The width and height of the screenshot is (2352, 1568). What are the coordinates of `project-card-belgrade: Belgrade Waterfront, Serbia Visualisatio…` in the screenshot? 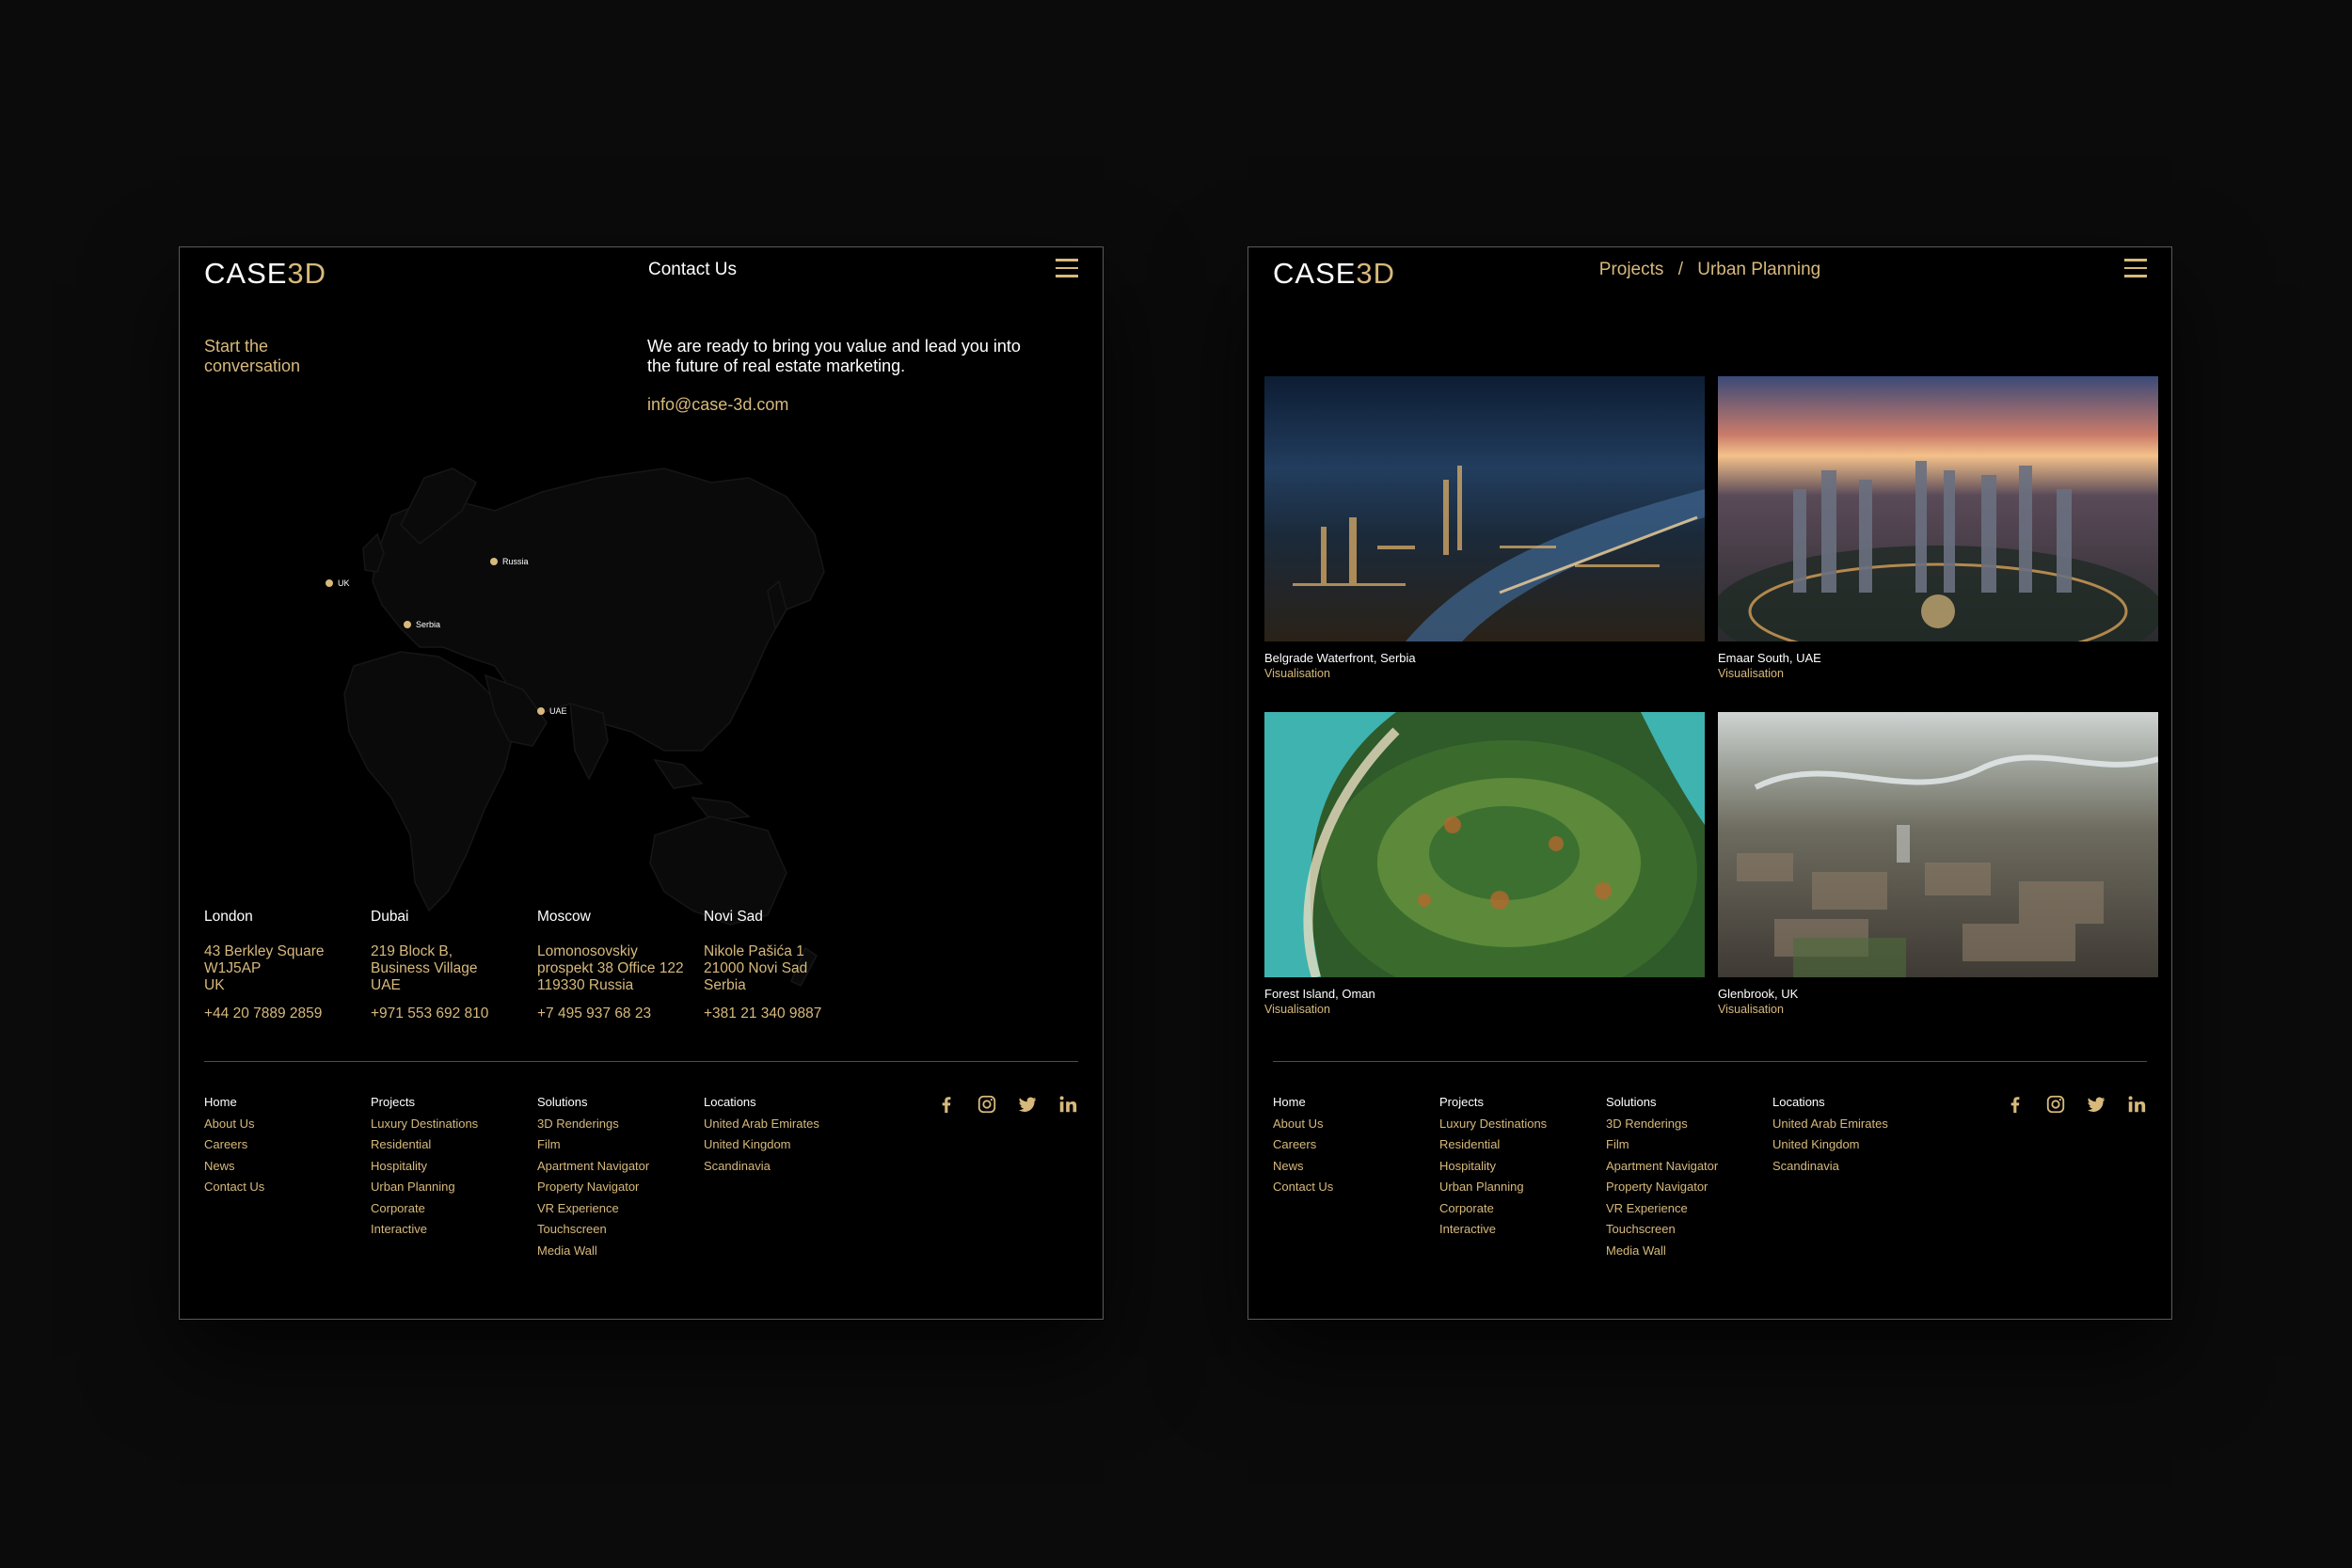 It's located at (1484, 529).